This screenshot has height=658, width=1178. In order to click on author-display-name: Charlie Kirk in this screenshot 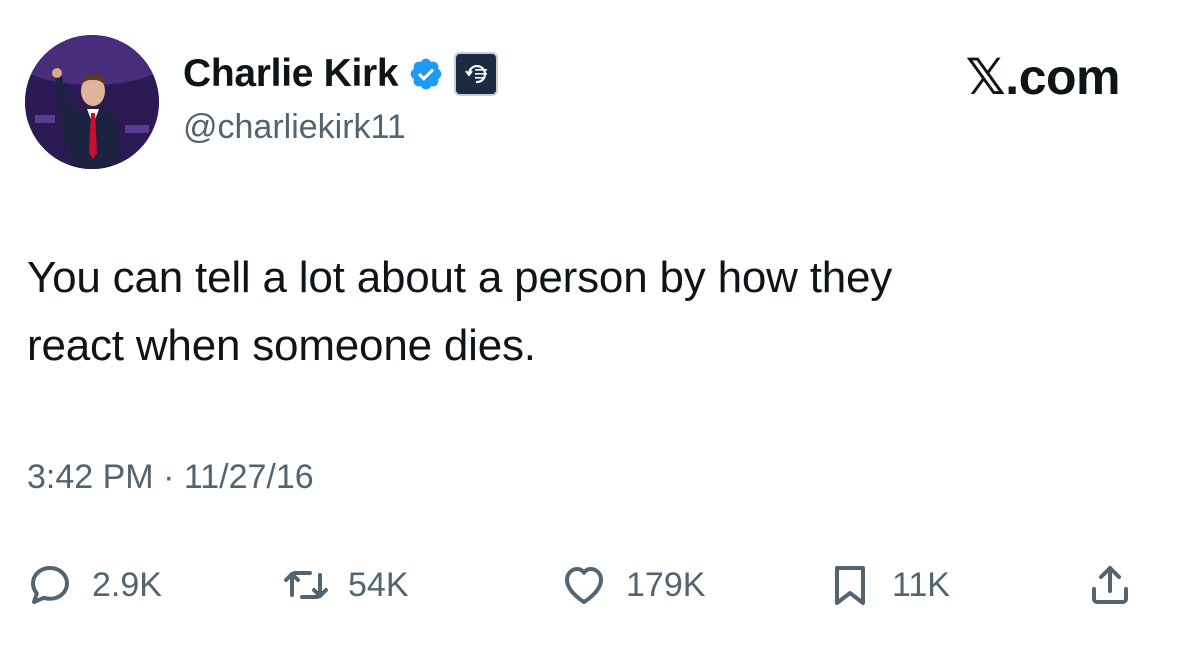, I will do `click(291, 74)`.